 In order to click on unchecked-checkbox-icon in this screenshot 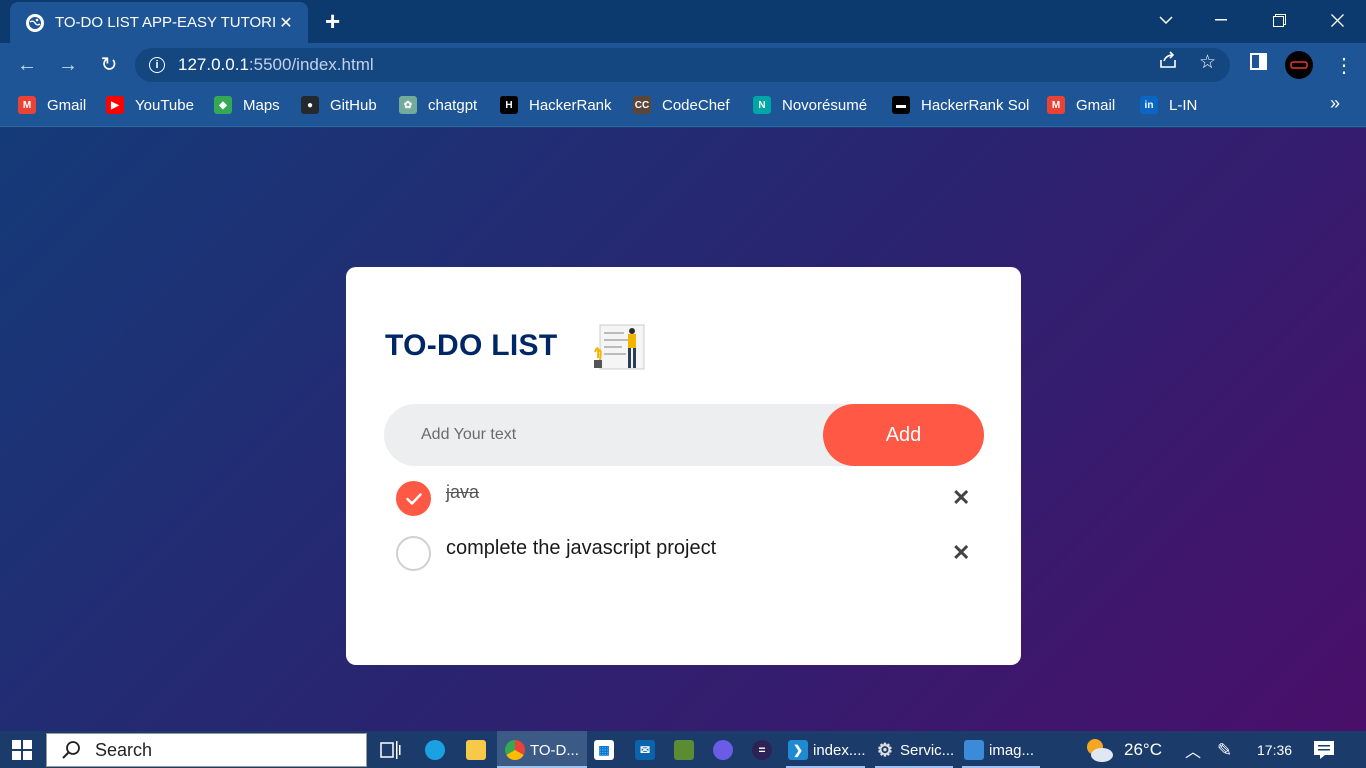, I will do `click(413, 553)`.